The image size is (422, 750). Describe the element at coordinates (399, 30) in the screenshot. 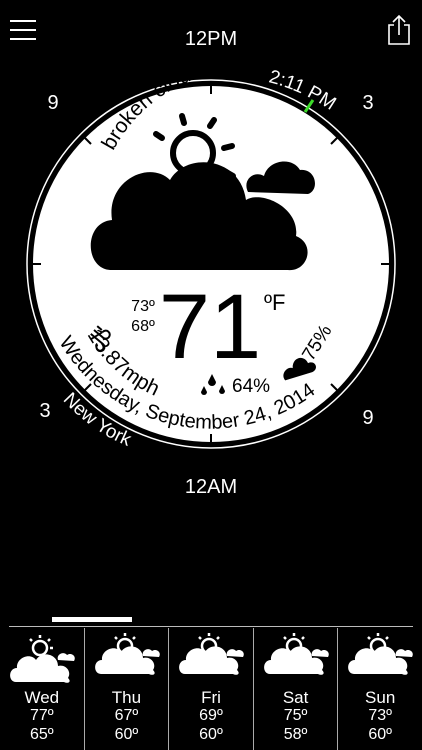

I see `share-icon` at that location.